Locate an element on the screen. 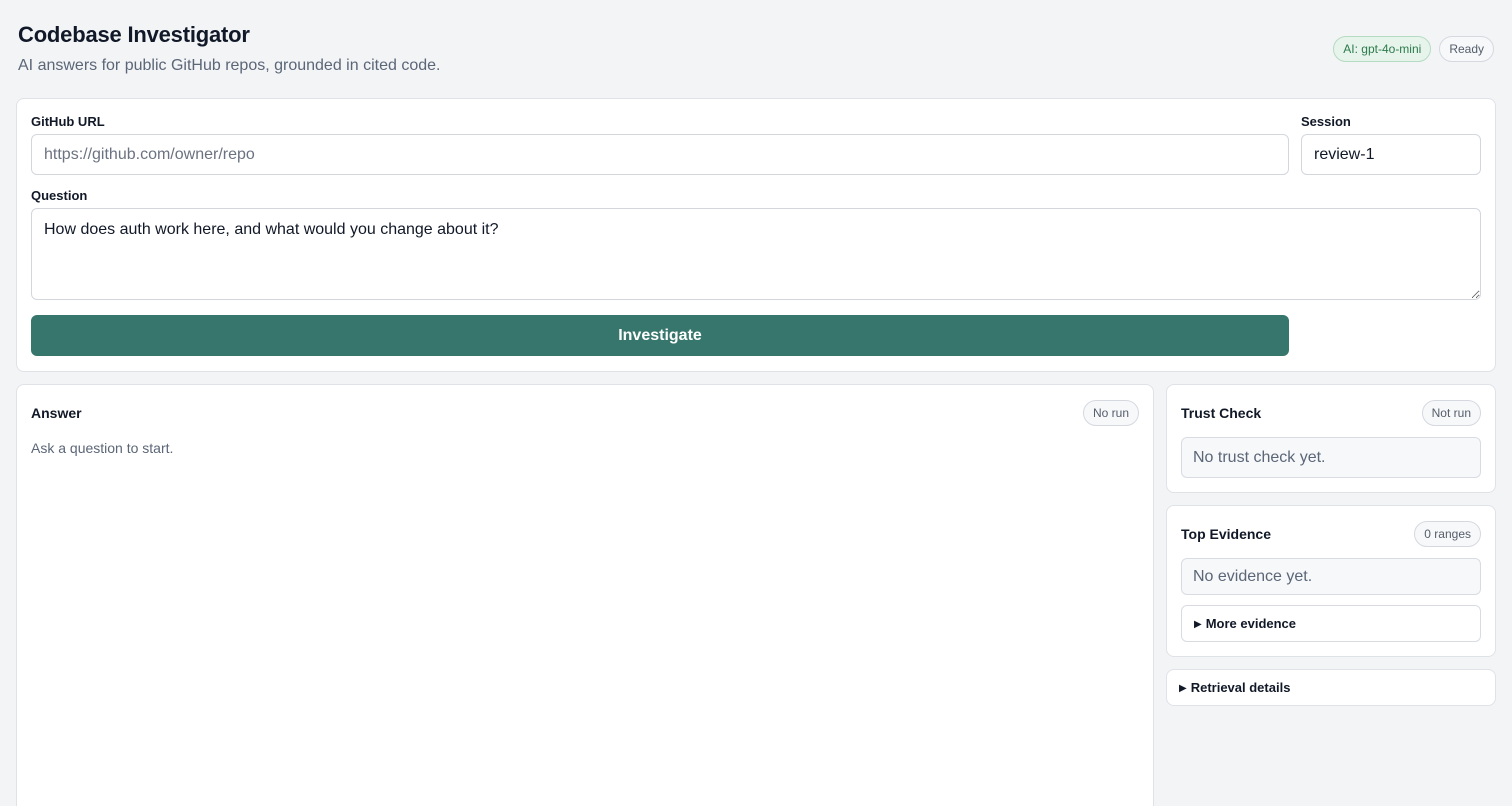  retrieval-details-label: Retrieval details is located at coordinates (1240, 687).